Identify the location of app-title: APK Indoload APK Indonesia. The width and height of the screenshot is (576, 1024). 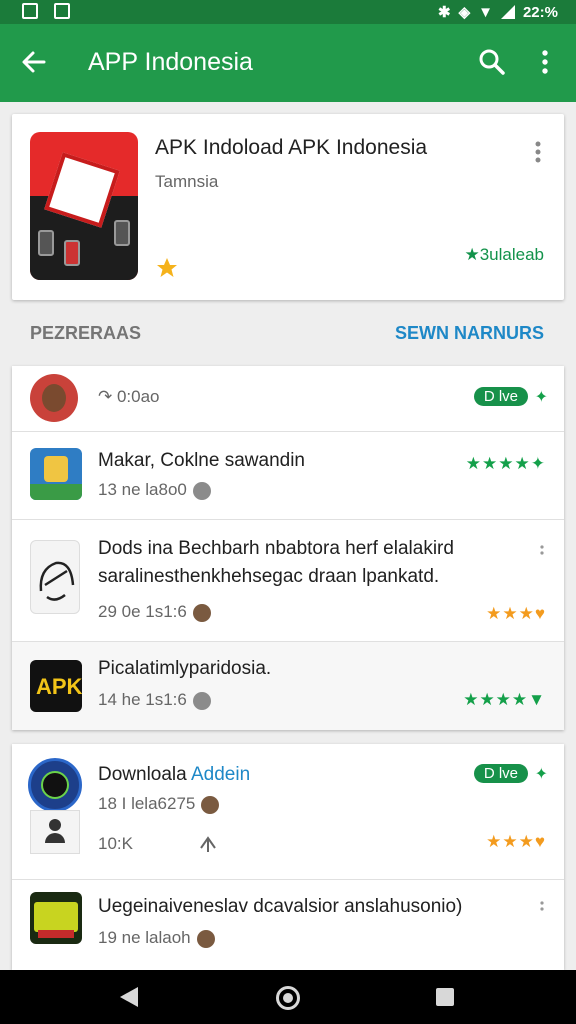
(291, 147).